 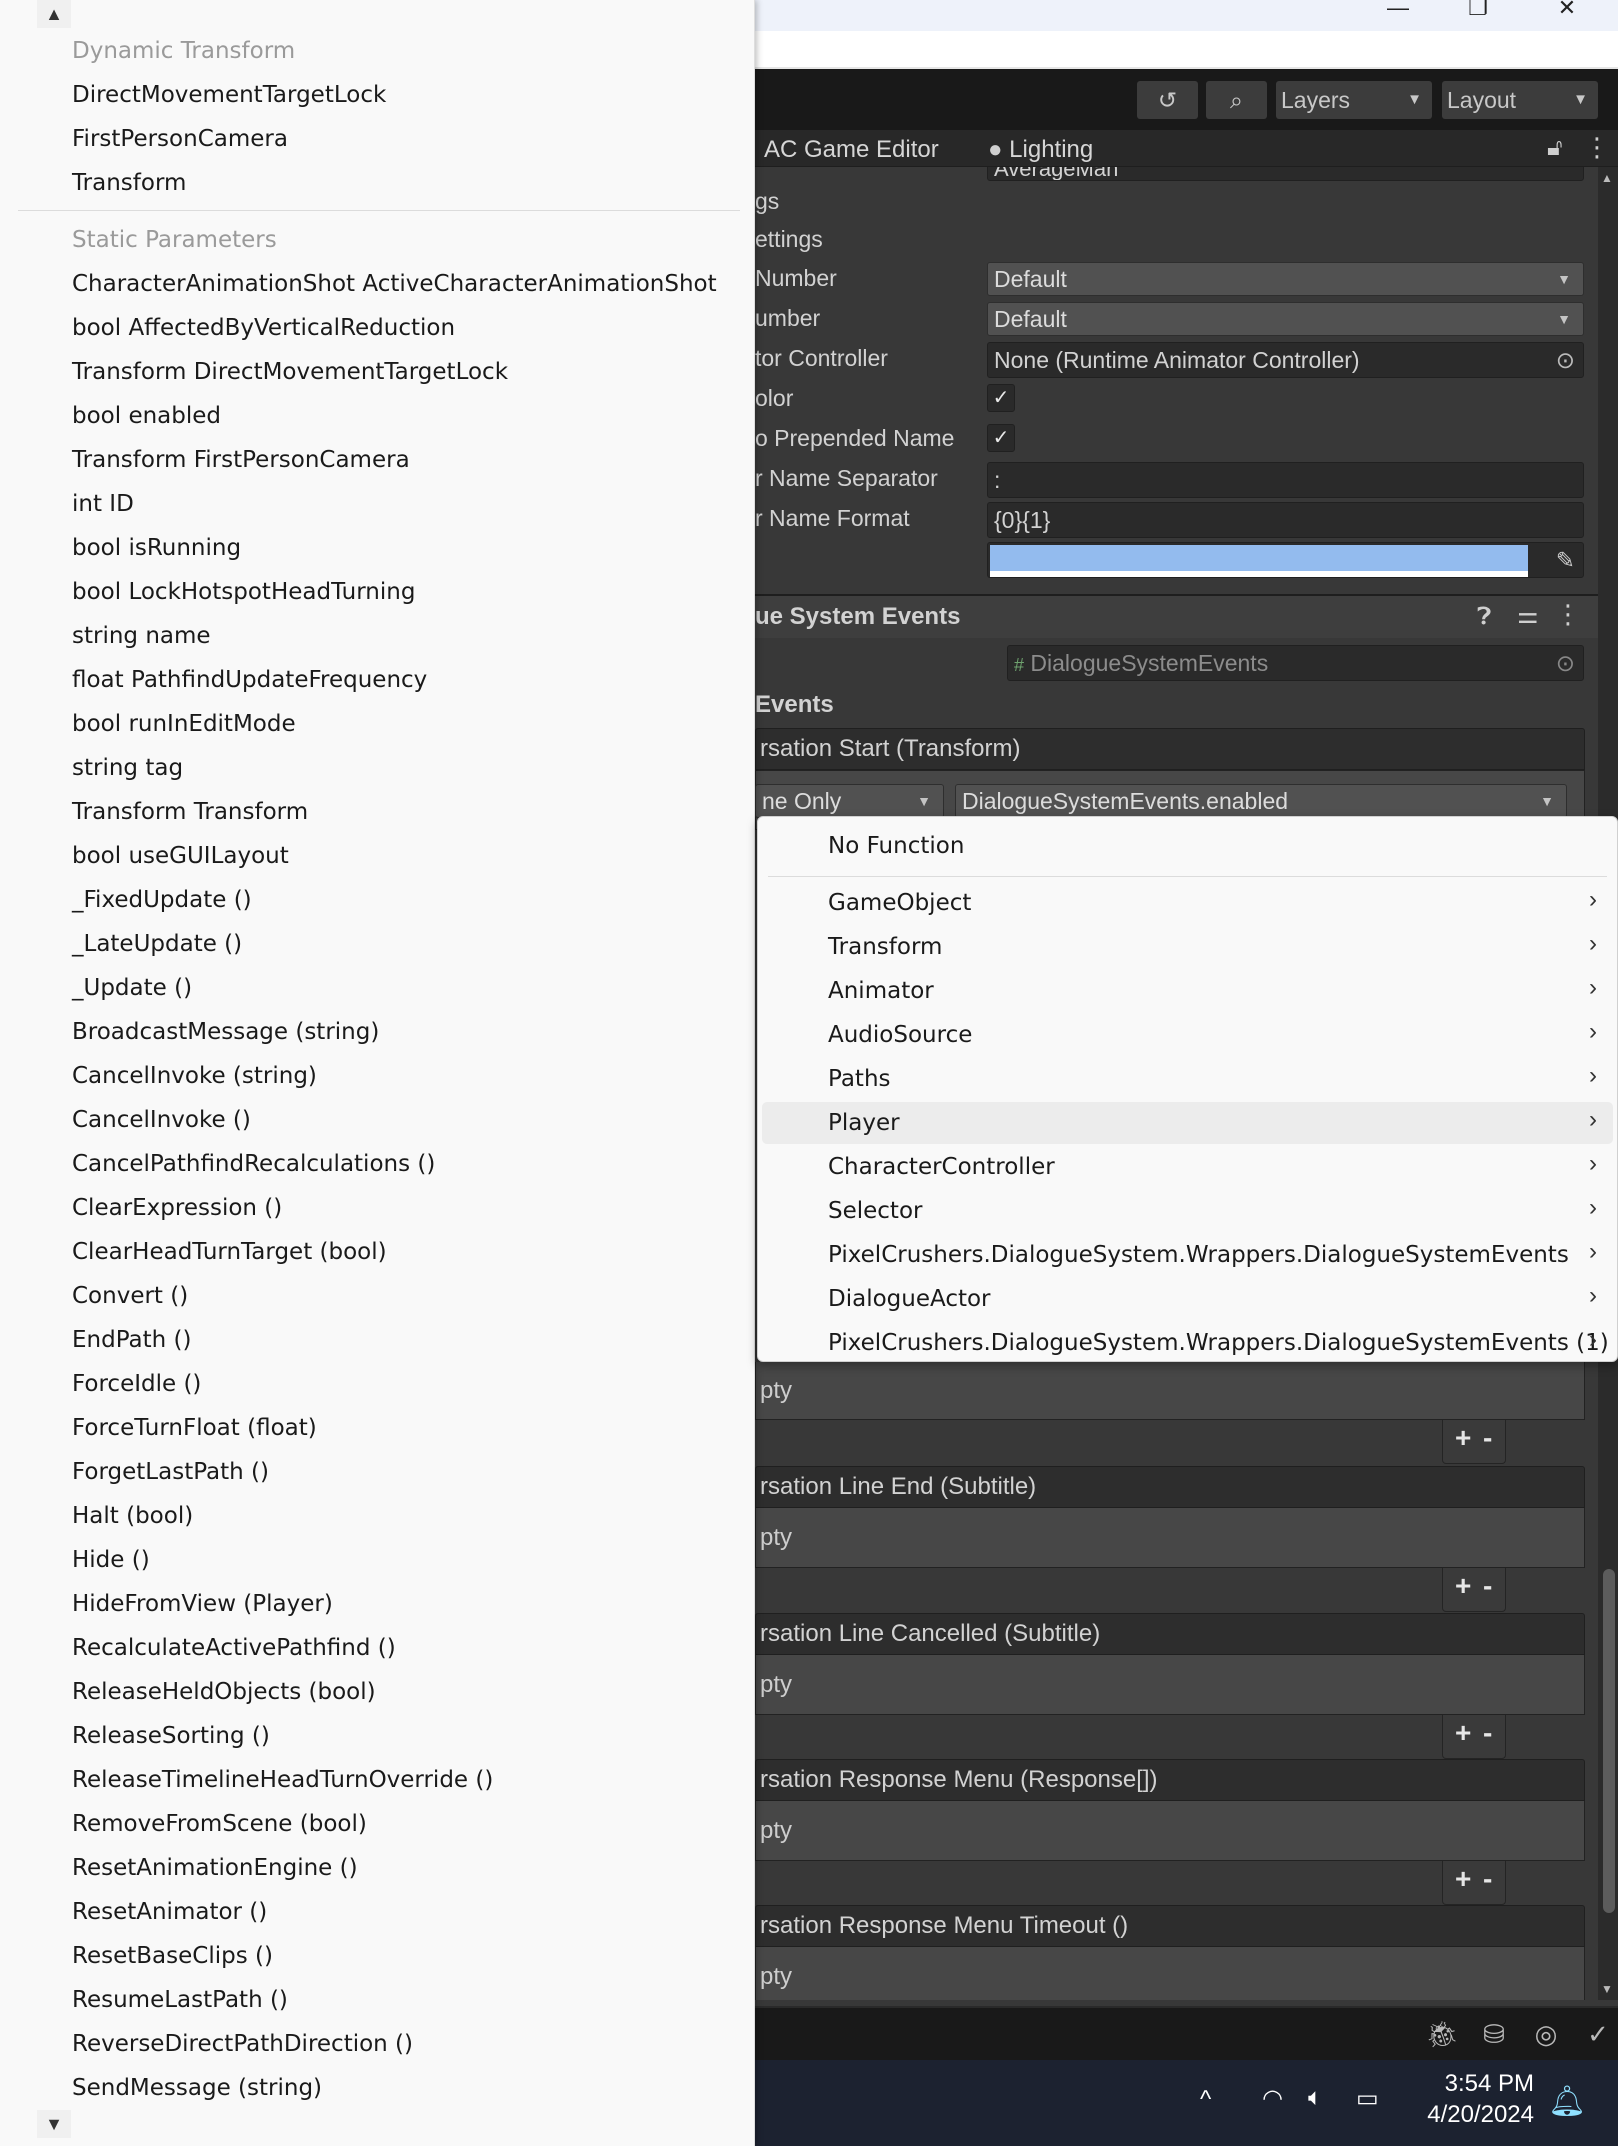 I want to click on layers-dropdown: Layers ▼, so click(x=1354, y=100).